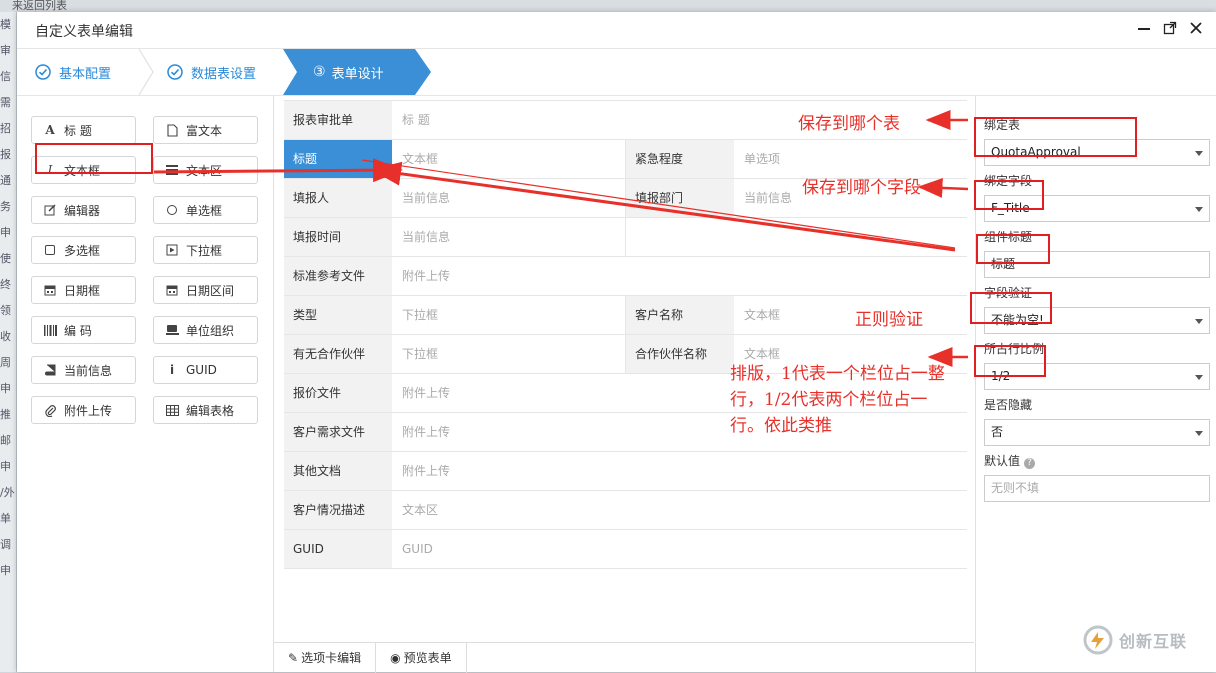 This screenshot has width=1216, height=673. Describe the element at coordinates (50, 290) in the screenshot. I see `calendar-icon` at that location.